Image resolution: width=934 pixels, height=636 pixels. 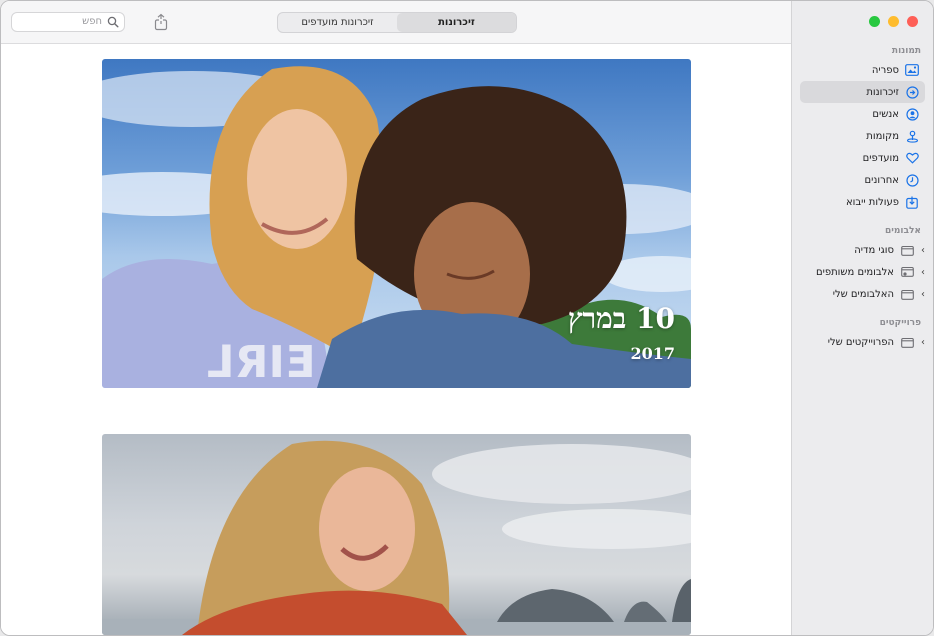 What do you see at coordinates (872, 202) in the screenshot?
I see `sidebar-item-label: פעולות ייבוא` at bounding box center [872, 202].